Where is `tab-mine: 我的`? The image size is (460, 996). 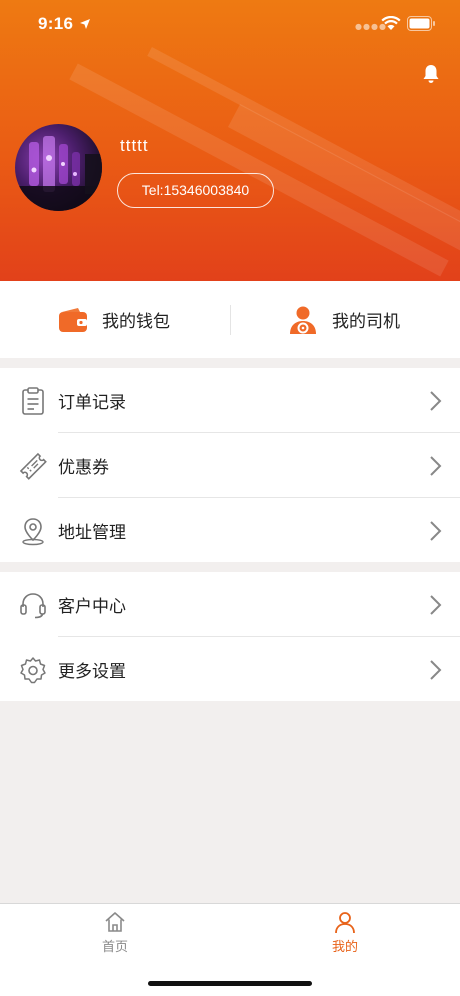 tab-mine: 我的 is located at coordinates (345, 932).